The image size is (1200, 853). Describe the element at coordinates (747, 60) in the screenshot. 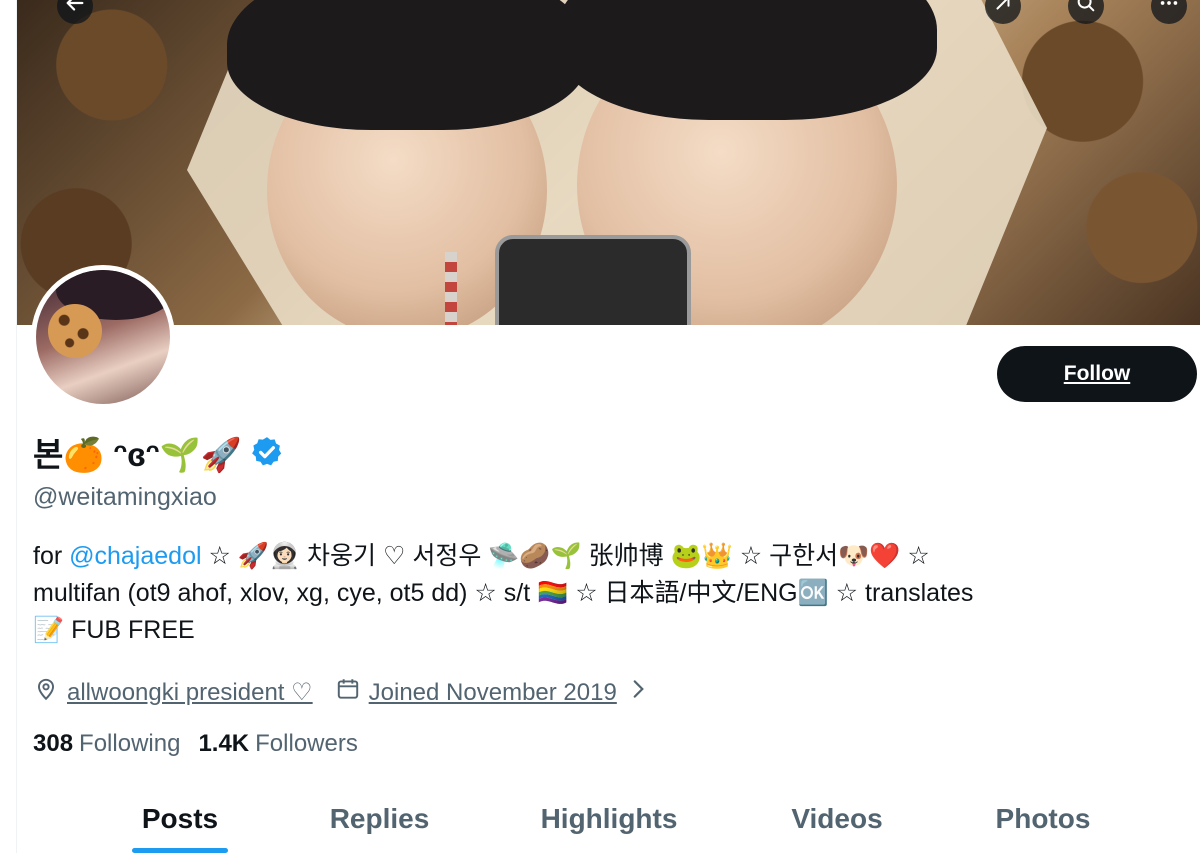

I see `banner-hair-right` at that location.